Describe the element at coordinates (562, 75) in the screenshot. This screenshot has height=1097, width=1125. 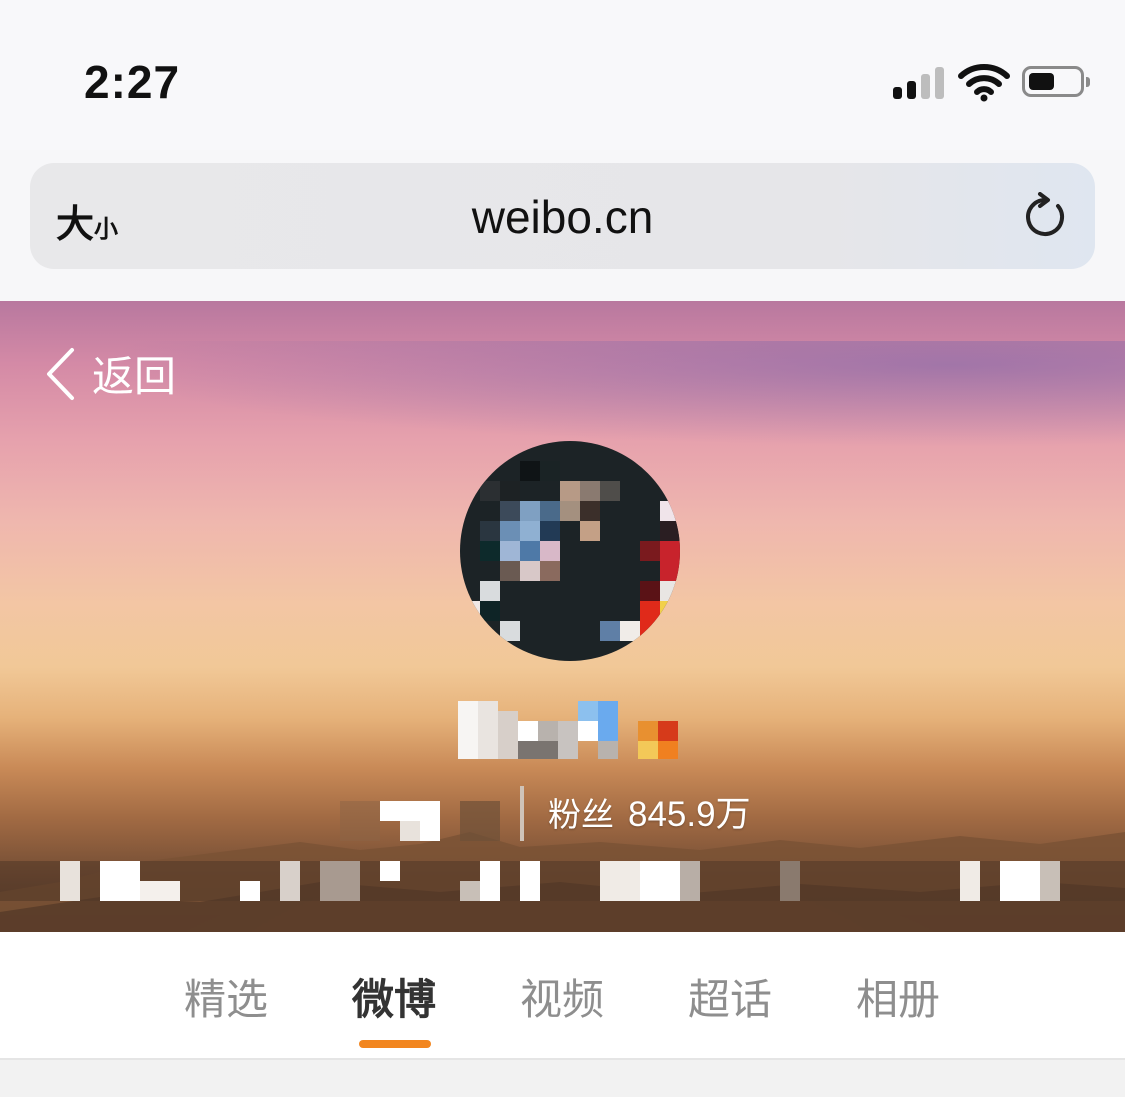
I see `status-bar: 2:27` at that location.